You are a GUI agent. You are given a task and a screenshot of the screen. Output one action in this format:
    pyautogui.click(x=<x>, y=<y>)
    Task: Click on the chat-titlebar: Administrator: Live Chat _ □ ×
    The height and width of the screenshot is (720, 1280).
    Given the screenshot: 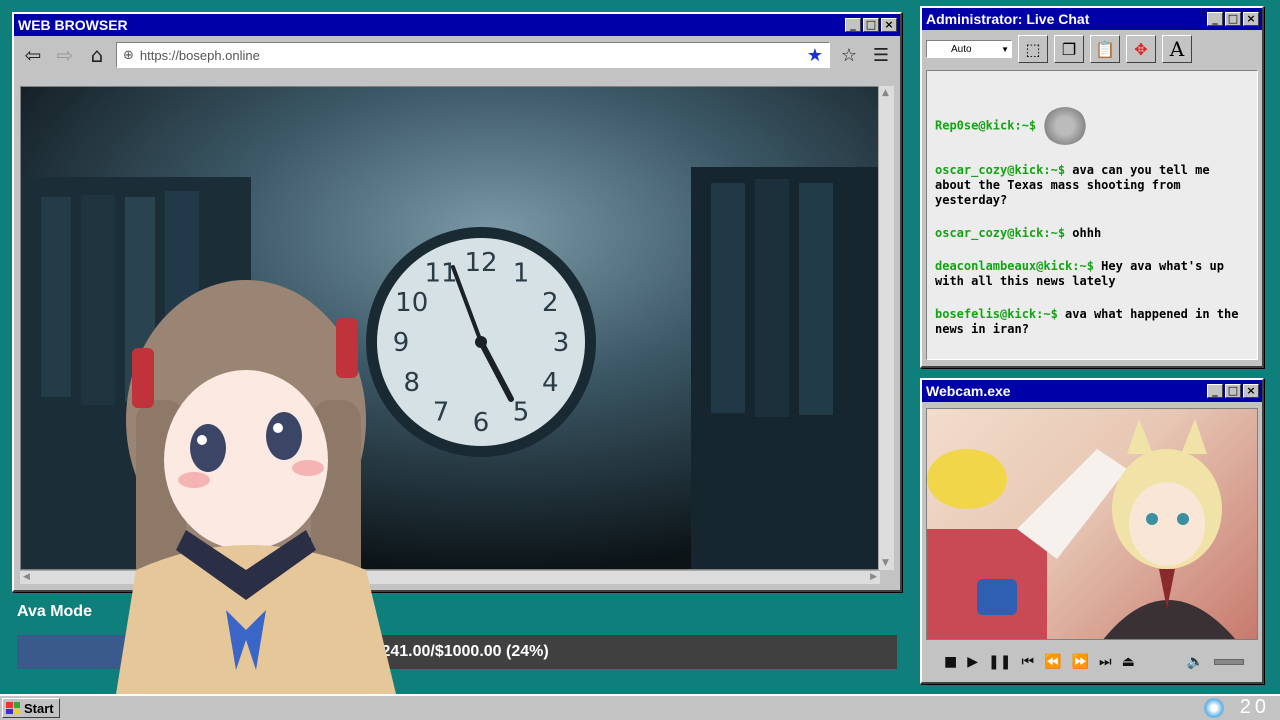 What is the action you would take?
    pyautogui.click(x=1092, y=19)
    